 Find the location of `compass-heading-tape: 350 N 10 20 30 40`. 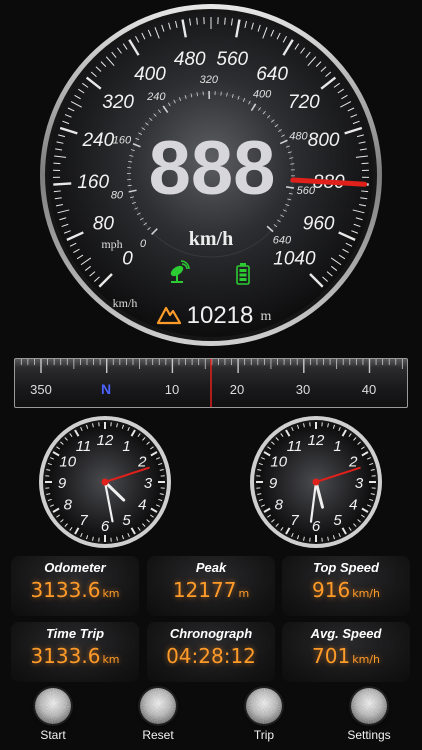

compass-heading-tape: 350 N 10 20 30 40 is located at coordinates (211, 383).